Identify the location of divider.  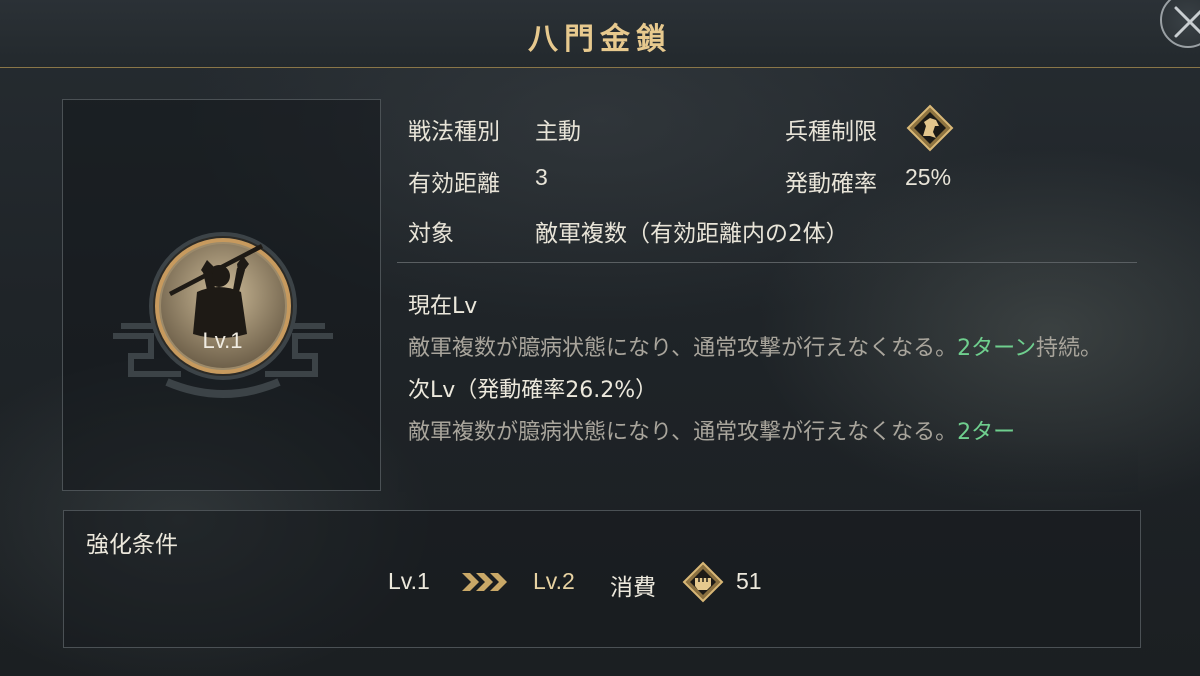
(767, 262).